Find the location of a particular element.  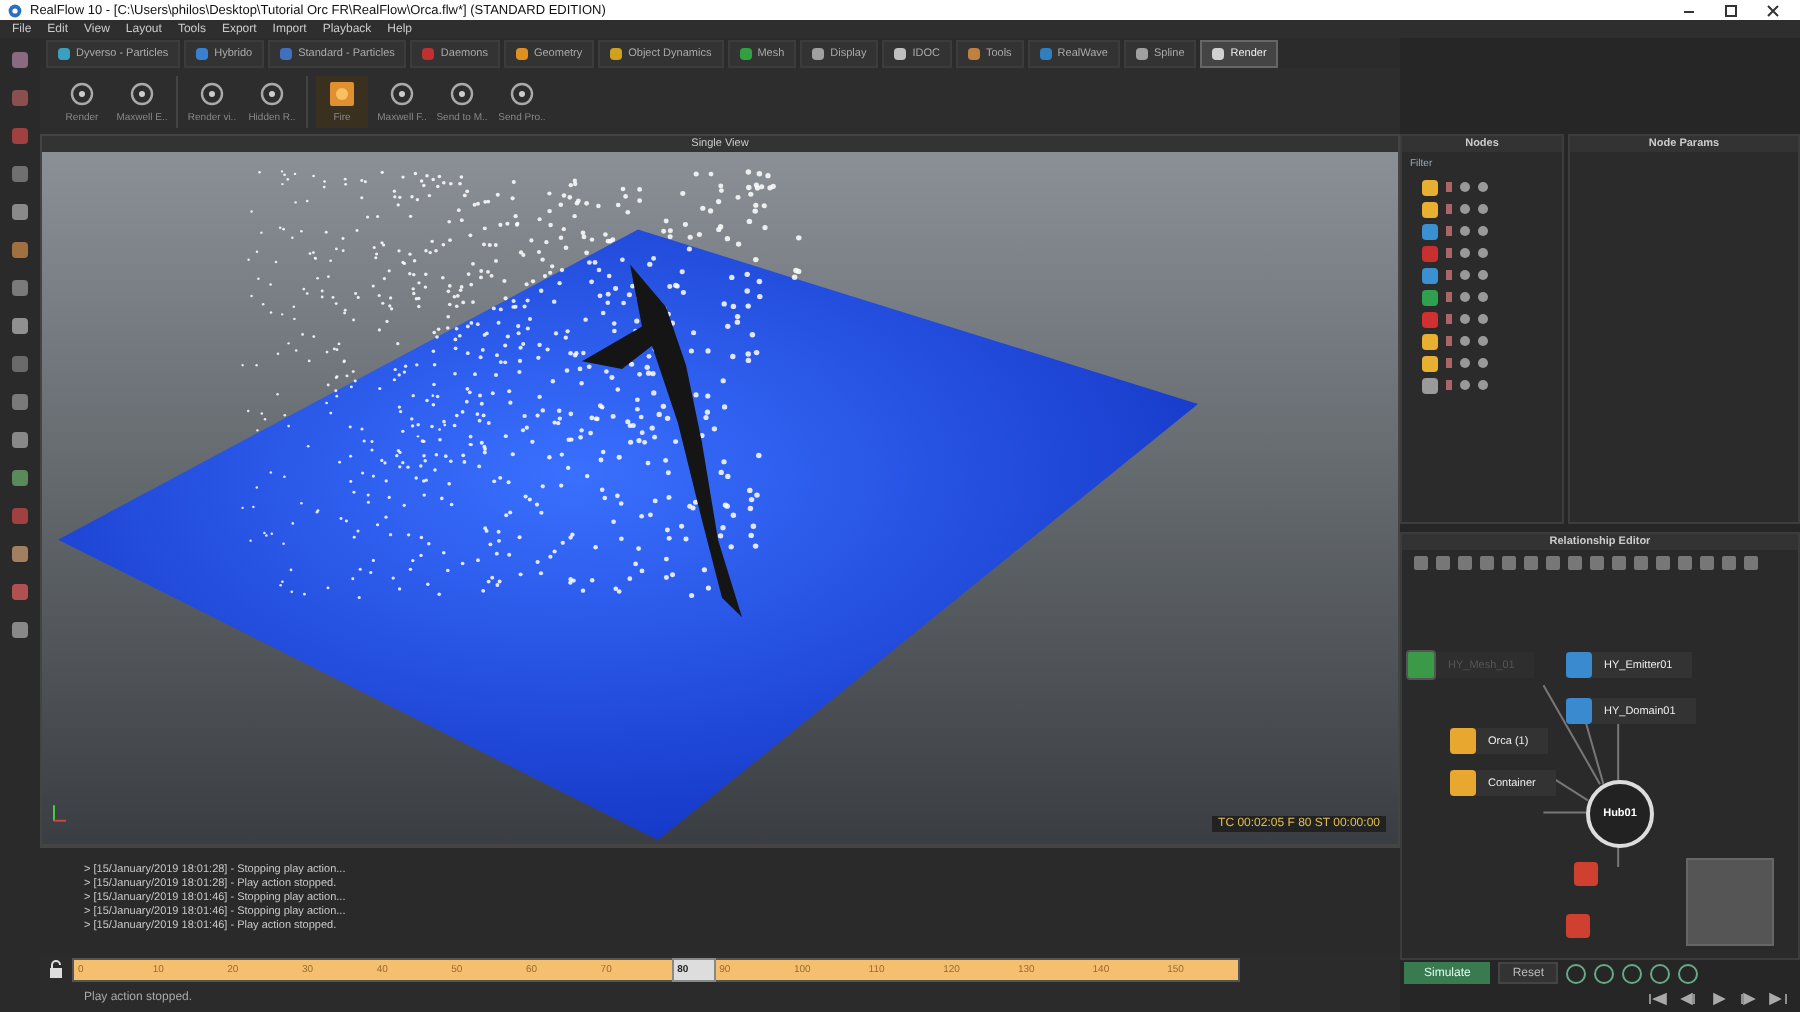

lock-icon is located at coordinates (56, 969).